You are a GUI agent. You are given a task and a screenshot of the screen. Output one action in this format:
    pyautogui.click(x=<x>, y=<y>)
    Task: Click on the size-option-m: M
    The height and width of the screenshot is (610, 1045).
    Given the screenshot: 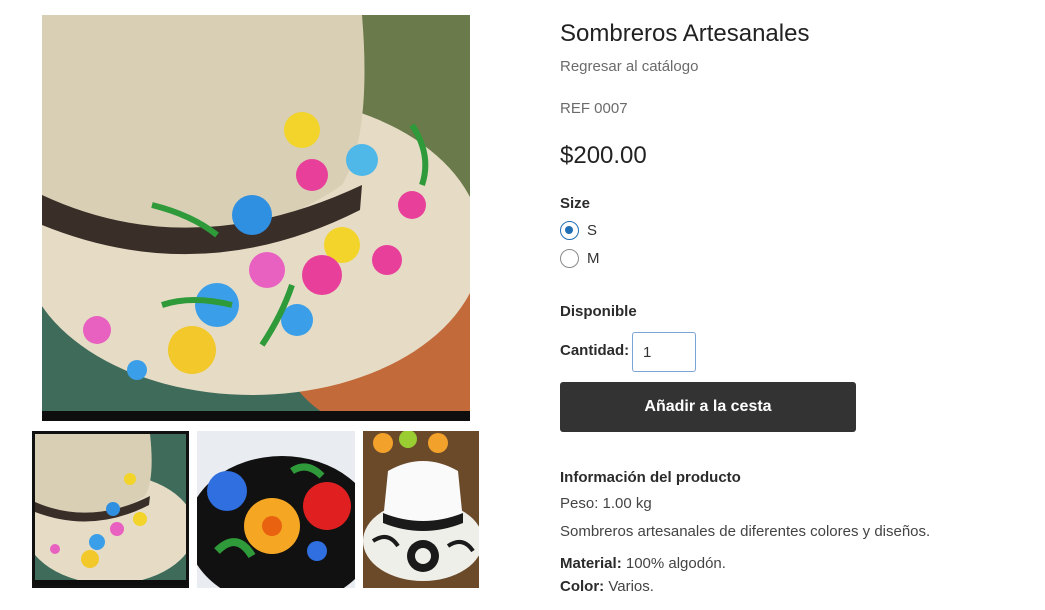 What is the action you would take?
    pyautogui.click(x=580, y=258)
    